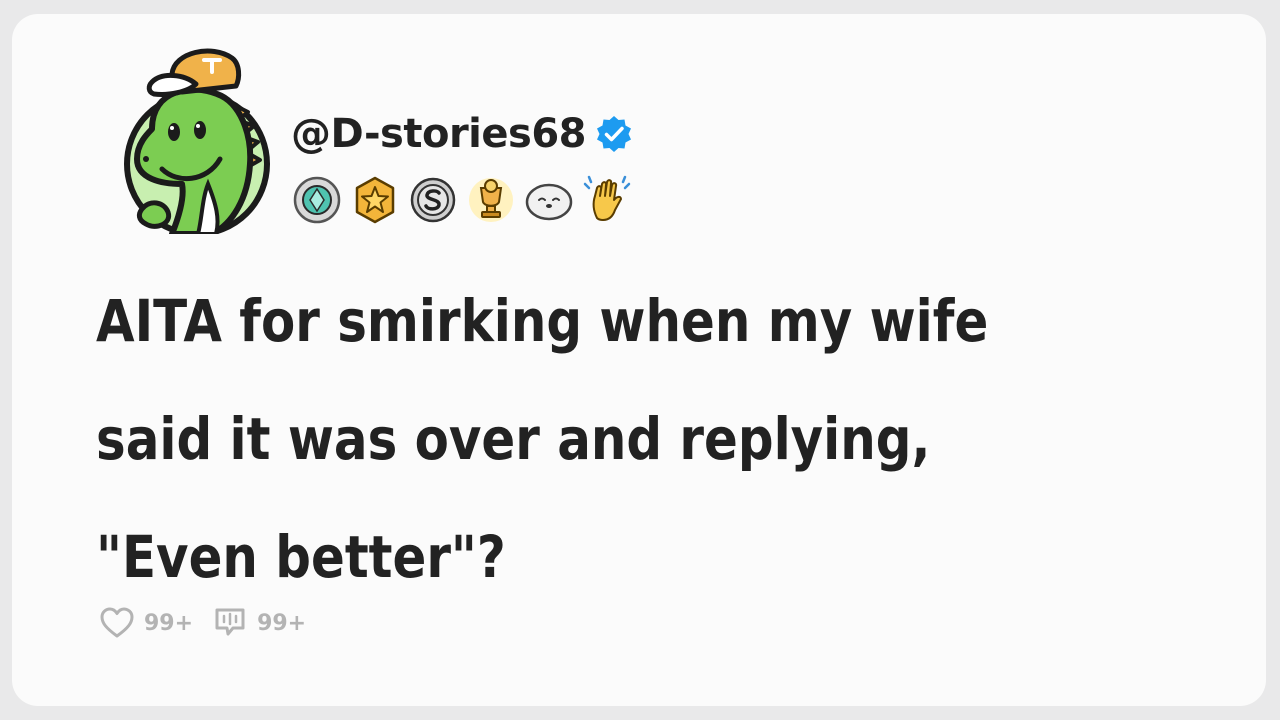 This screenshot has width=1280, height=720. Describe the element at coordinates (117, 623) in the screenshot. I see `heart-icon` at that location.